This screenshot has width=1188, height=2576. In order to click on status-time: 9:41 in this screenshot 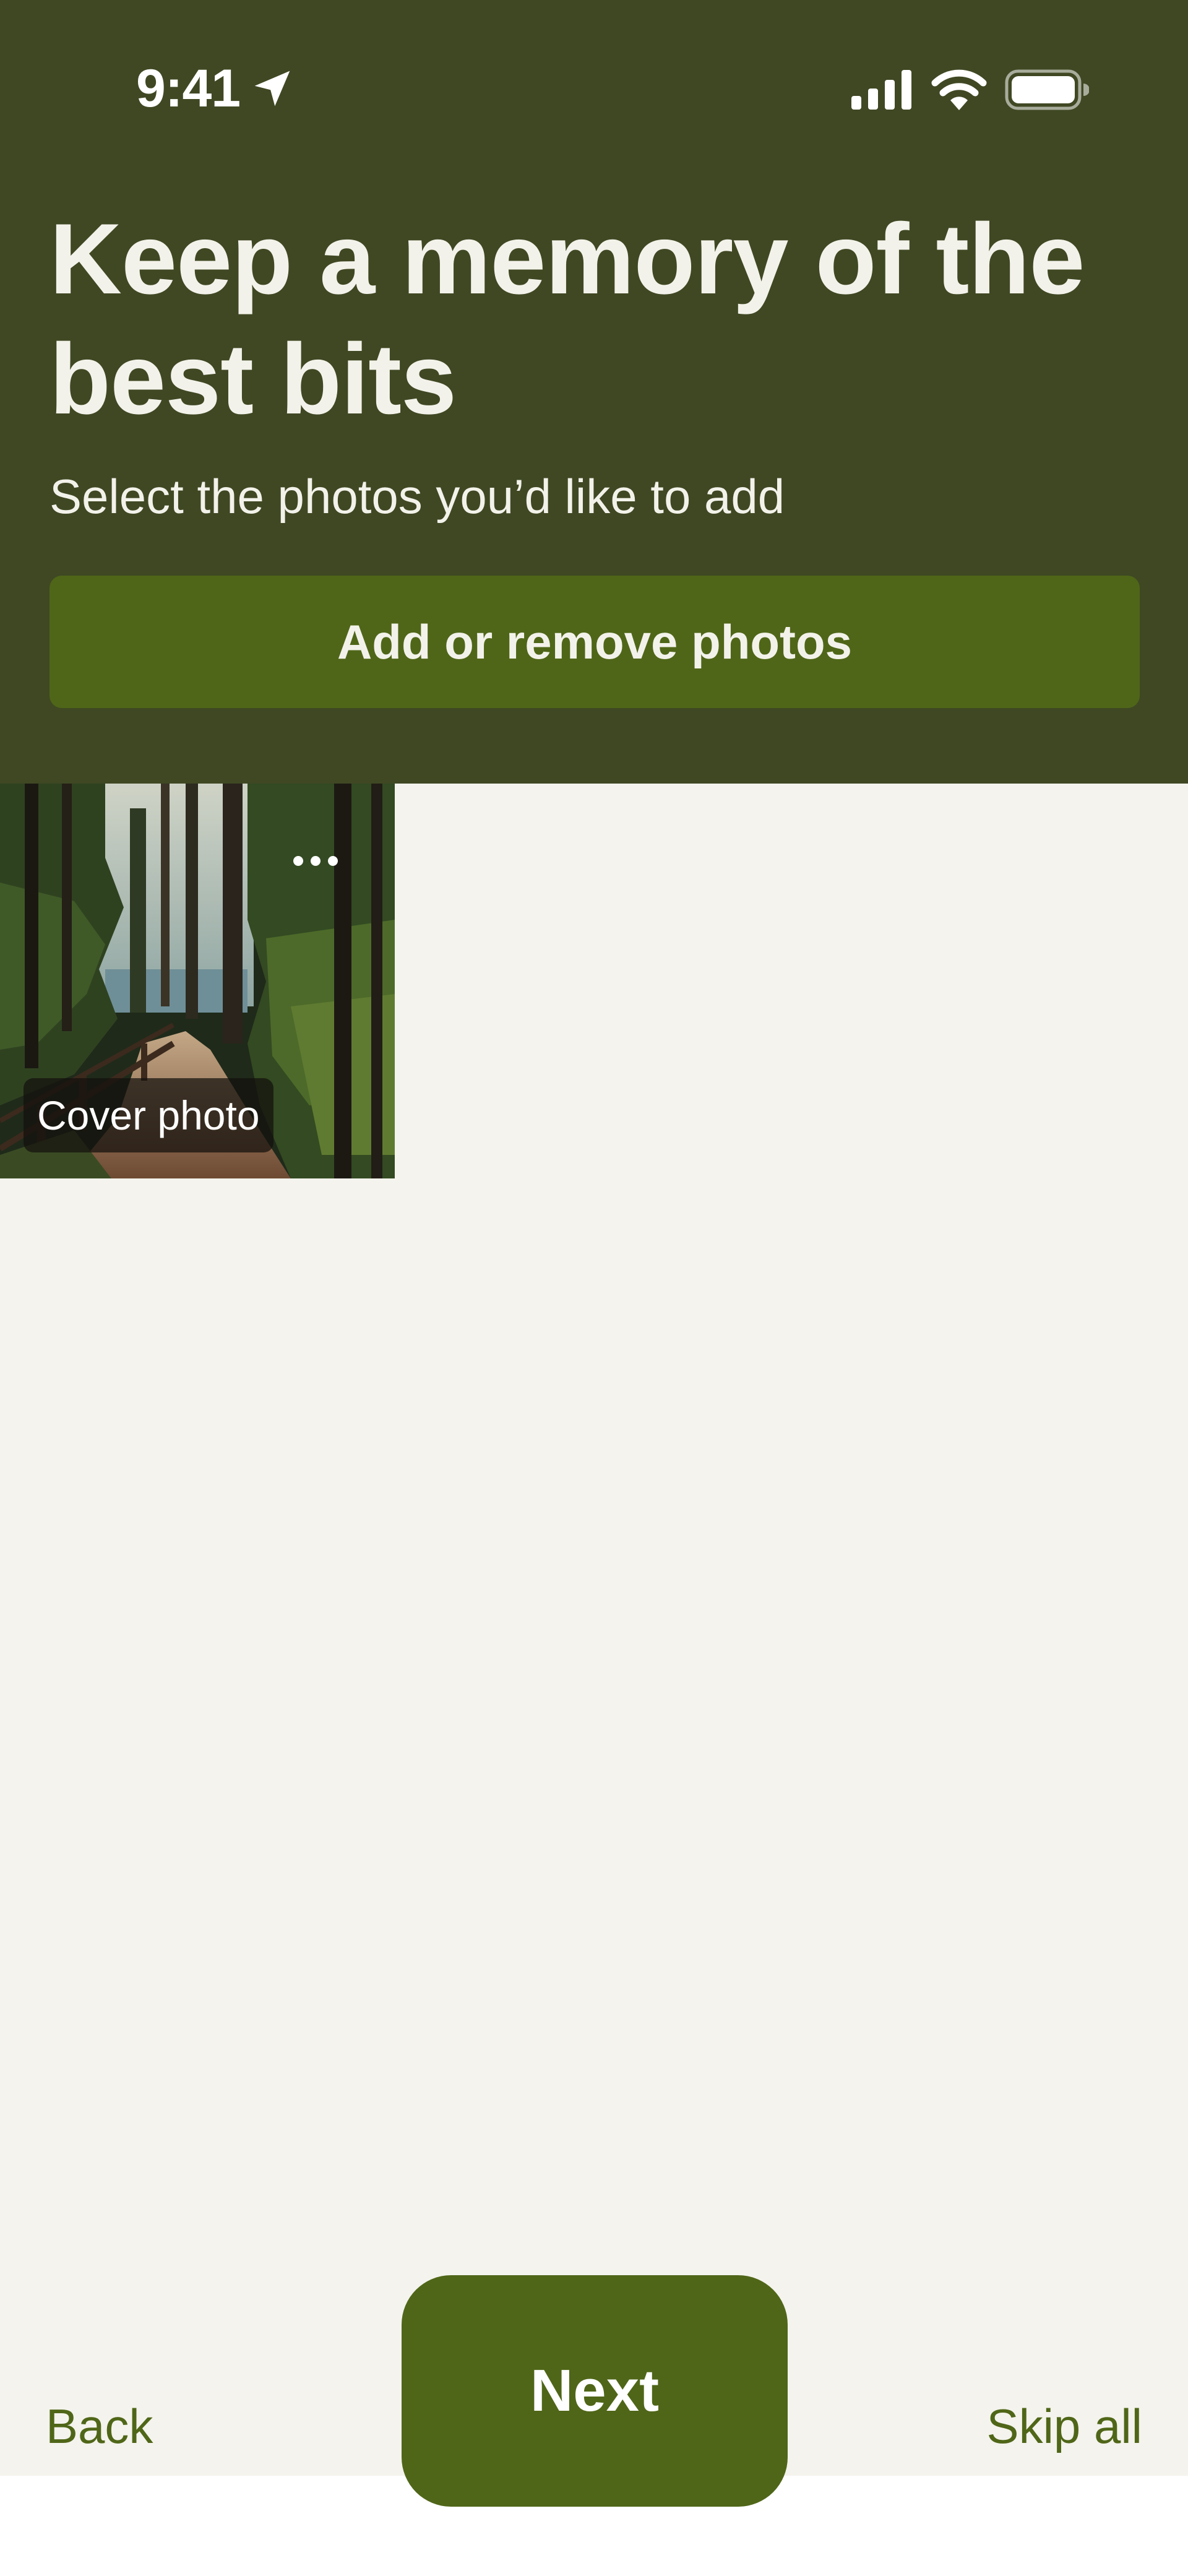, I will do `click(189, 88)`.